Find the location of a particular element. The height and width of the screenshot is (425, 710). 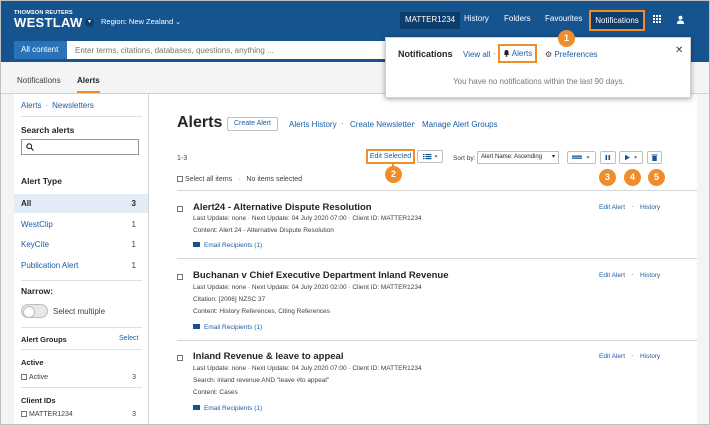

edit-selected-button: Edit Selected is located at coordinates (390, 156).